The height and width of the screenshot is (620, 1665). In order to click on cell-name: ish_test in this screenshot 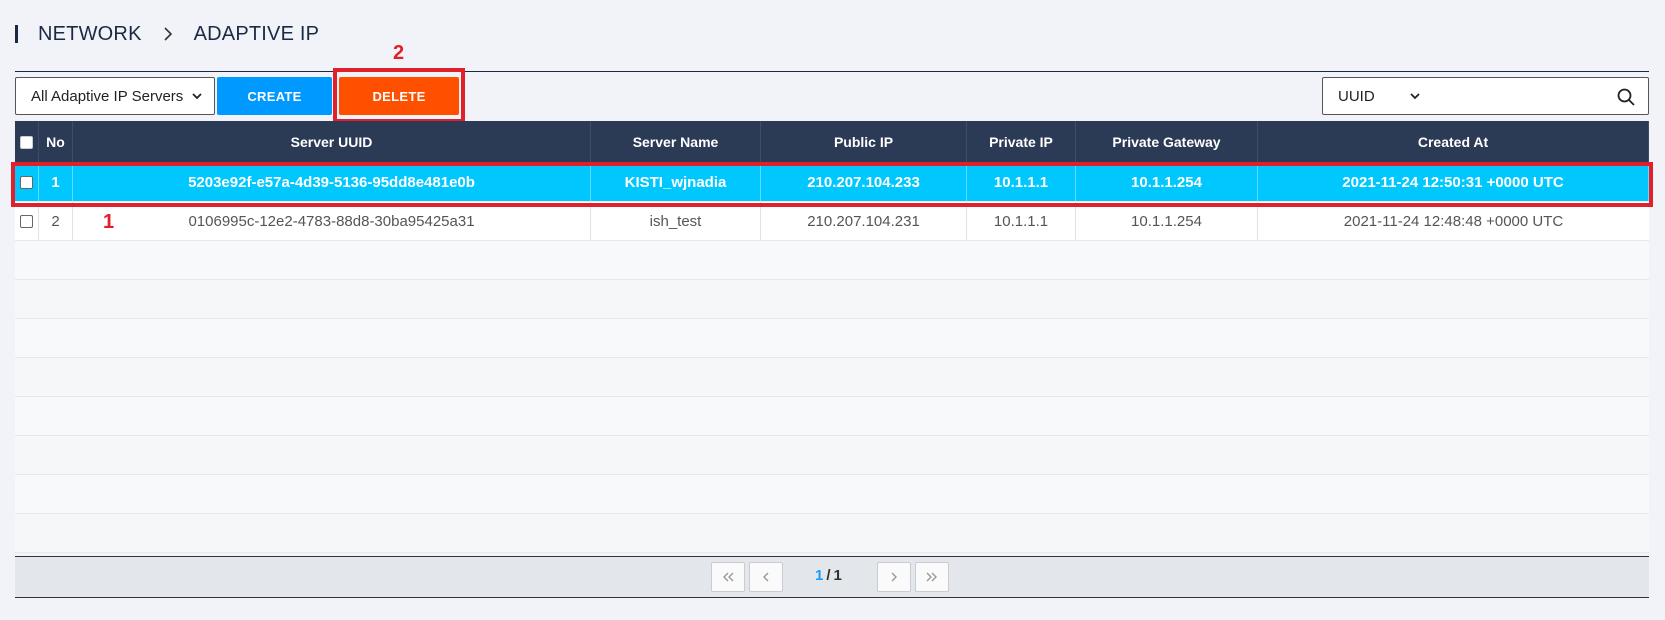, I will do `click(676, 221)`.